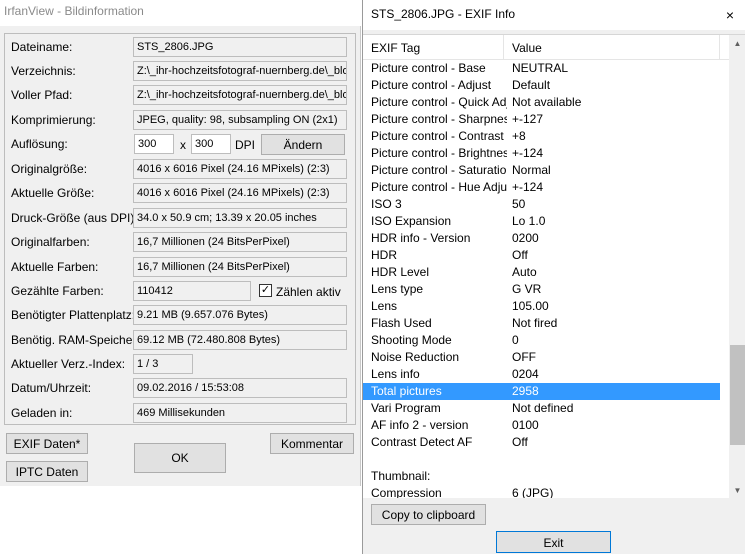 The width and height of the screenshot is (745, 554). Describe the element at coordinates (42, 47) in the screenshot. I see `label-dateiname: Dateiname:` at that location.